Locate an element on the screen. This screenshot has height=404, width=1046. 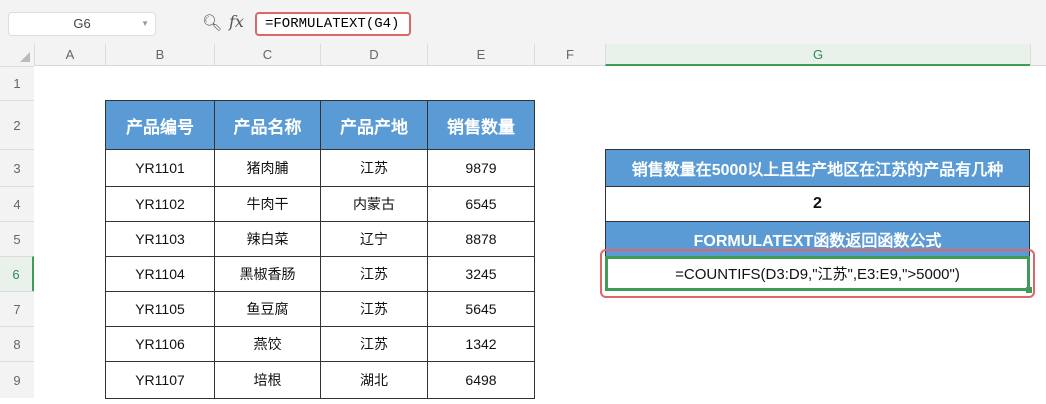
table-cell: 辽宁 is located at coordinates (374, 239).